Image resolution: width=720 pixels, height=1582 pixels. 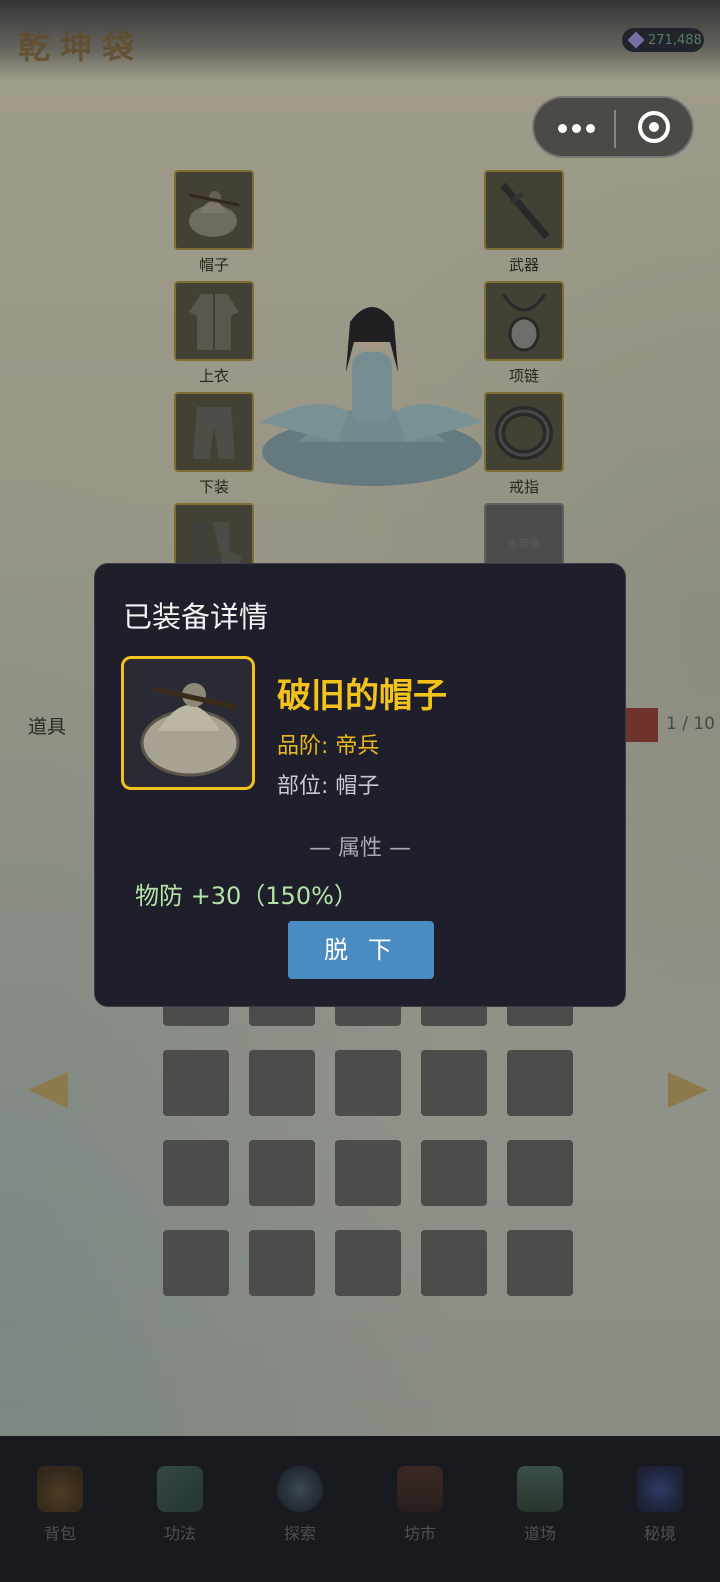 I want to click on unequip-button: 脱 下, so click(x=361, y=950).